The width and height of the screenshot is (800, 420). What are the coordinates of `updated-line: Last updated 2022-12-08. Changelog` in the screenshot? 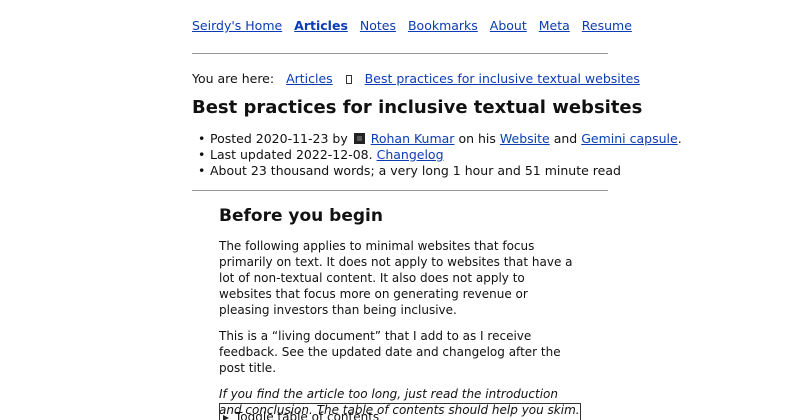 It's located at (440, 155).